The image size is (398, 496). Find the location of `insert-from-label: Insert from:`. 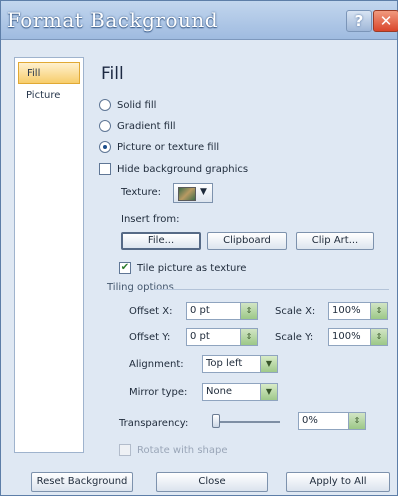

insert-from-label: Insert from: is located at coordinates (150, 219).